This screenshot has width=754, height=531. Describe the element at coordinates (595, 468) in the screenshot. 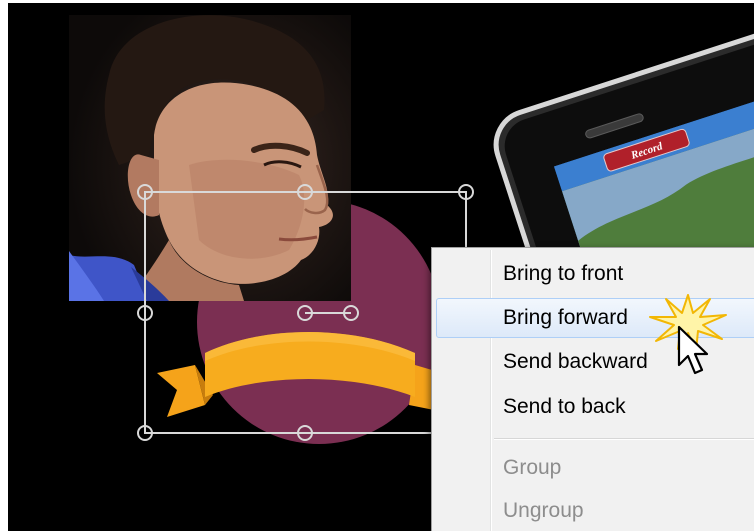

I see `menu-item-group: Group` at that location.